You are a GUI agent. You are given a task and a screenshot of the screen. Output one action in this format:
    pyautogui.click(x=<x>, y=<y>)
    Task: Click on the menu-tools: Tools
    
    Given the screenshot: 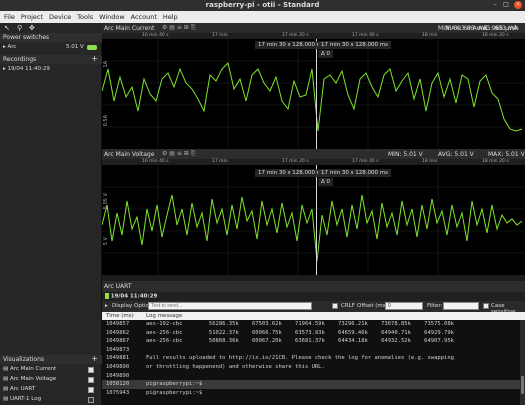 What is the action you would take?
    pyautogui.click(x=83, y=16)
    